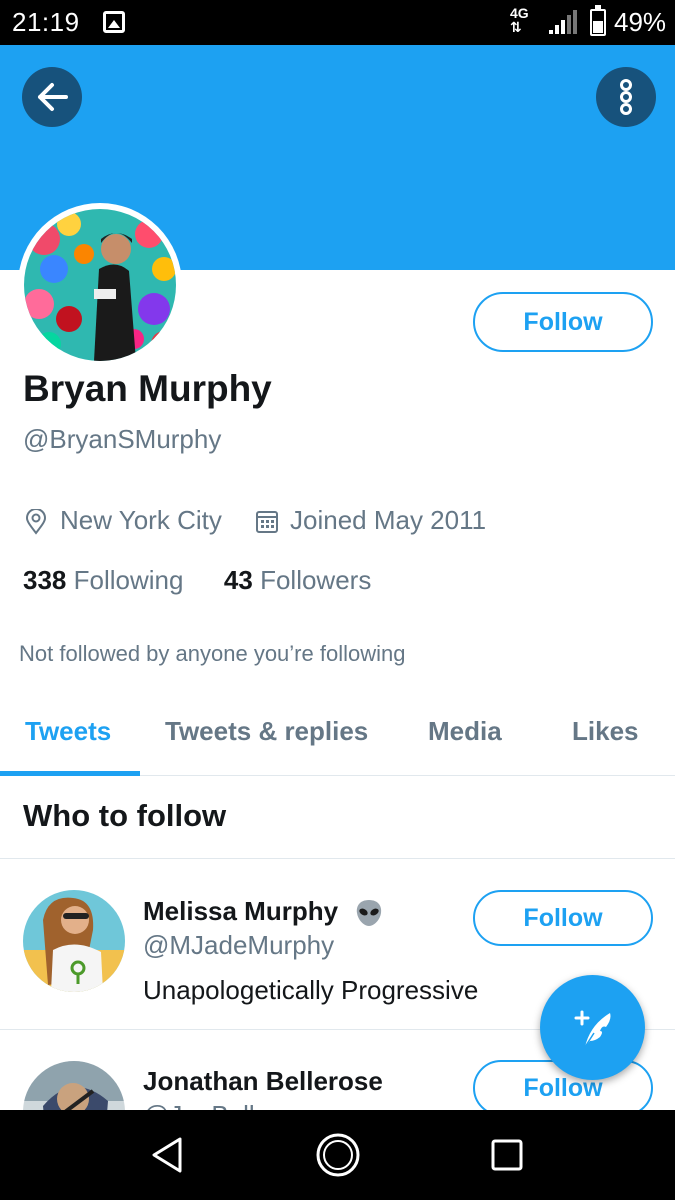 The height and width of the screenshot is (1200, 675). Describe the element at coordinates (122, 439) in the screenshot. I see `profile-handle: @BryanSMurphy` at that location.